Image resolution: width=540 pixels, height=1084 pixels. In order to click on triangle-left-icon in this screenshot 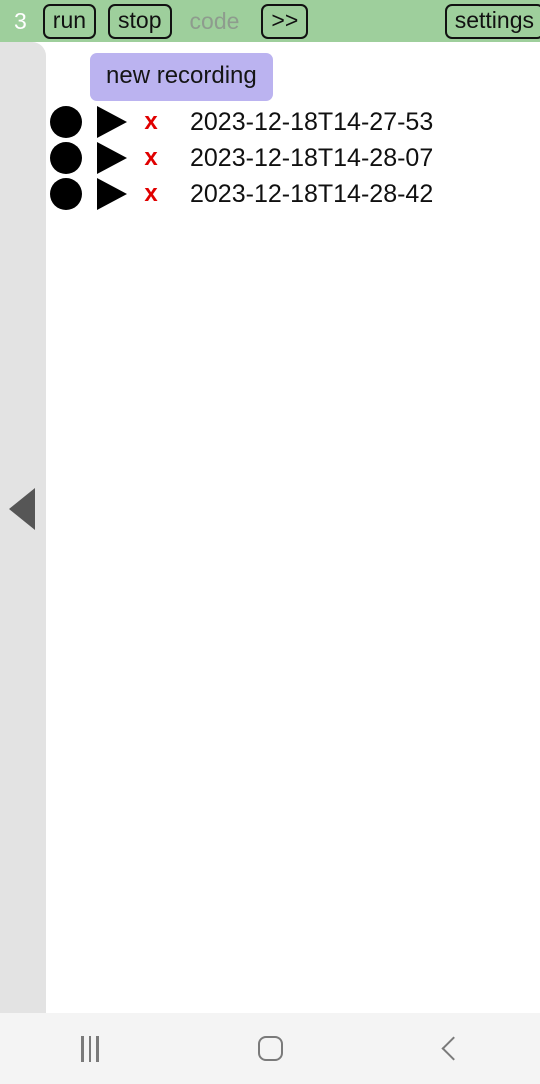, I will do `click(22, 509)`.